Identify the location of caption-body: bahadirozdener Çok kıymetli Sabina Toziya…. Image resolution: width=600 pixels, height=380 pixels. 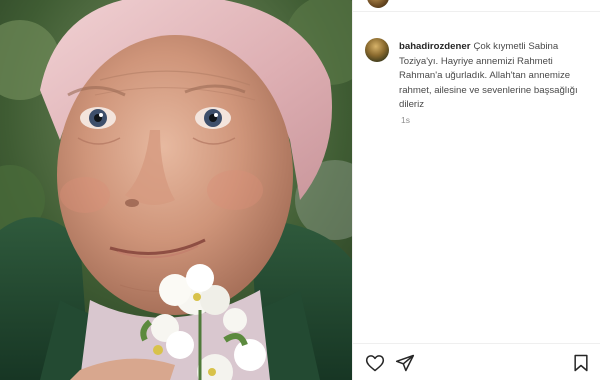
(495, 76).